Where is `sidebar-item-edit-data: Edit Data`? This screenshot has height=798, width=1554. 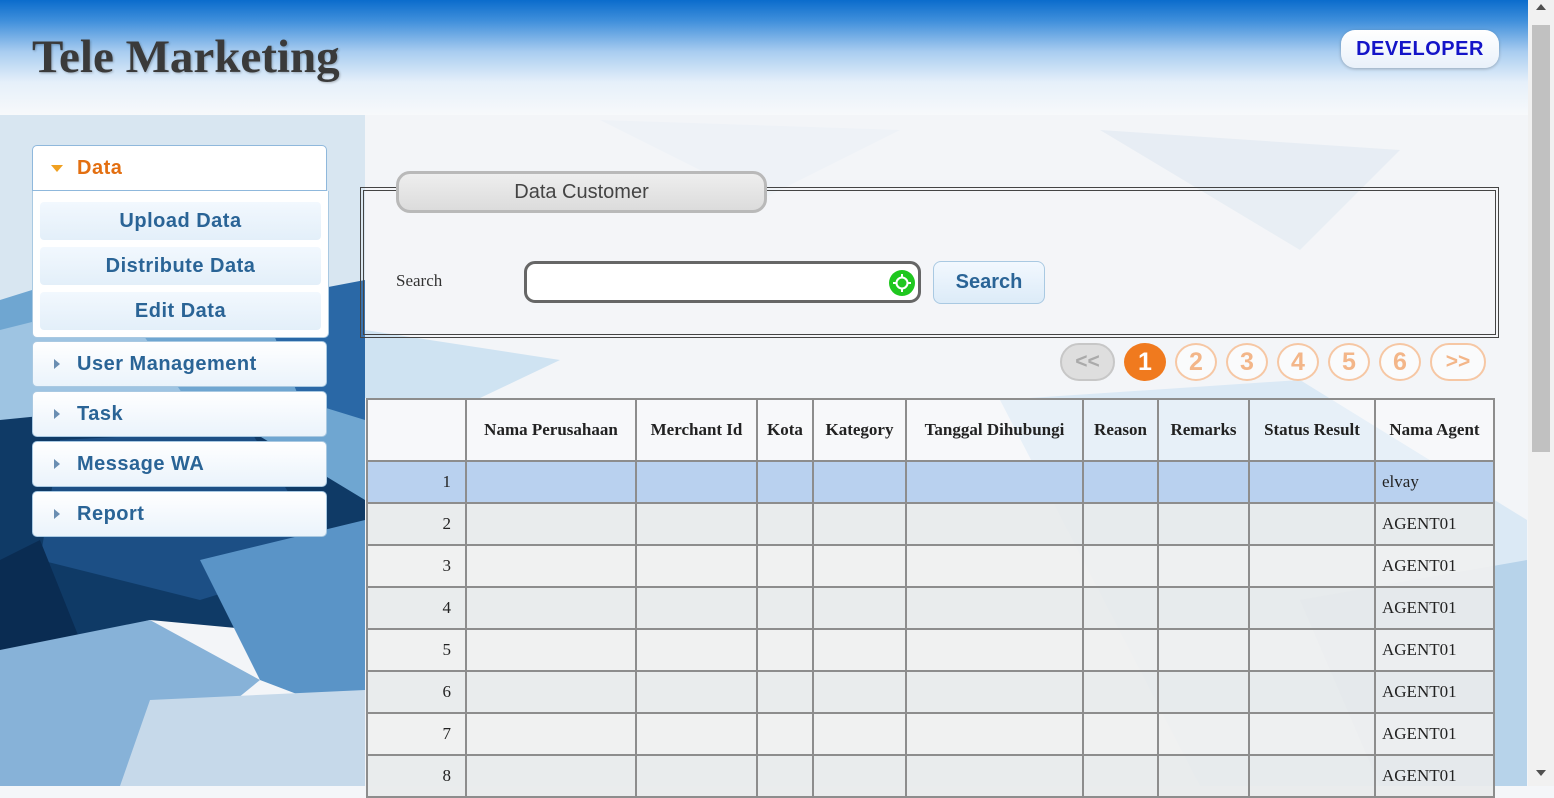
sidebar-item-edit-data: Edit Data is located at coordinates (180, 311).